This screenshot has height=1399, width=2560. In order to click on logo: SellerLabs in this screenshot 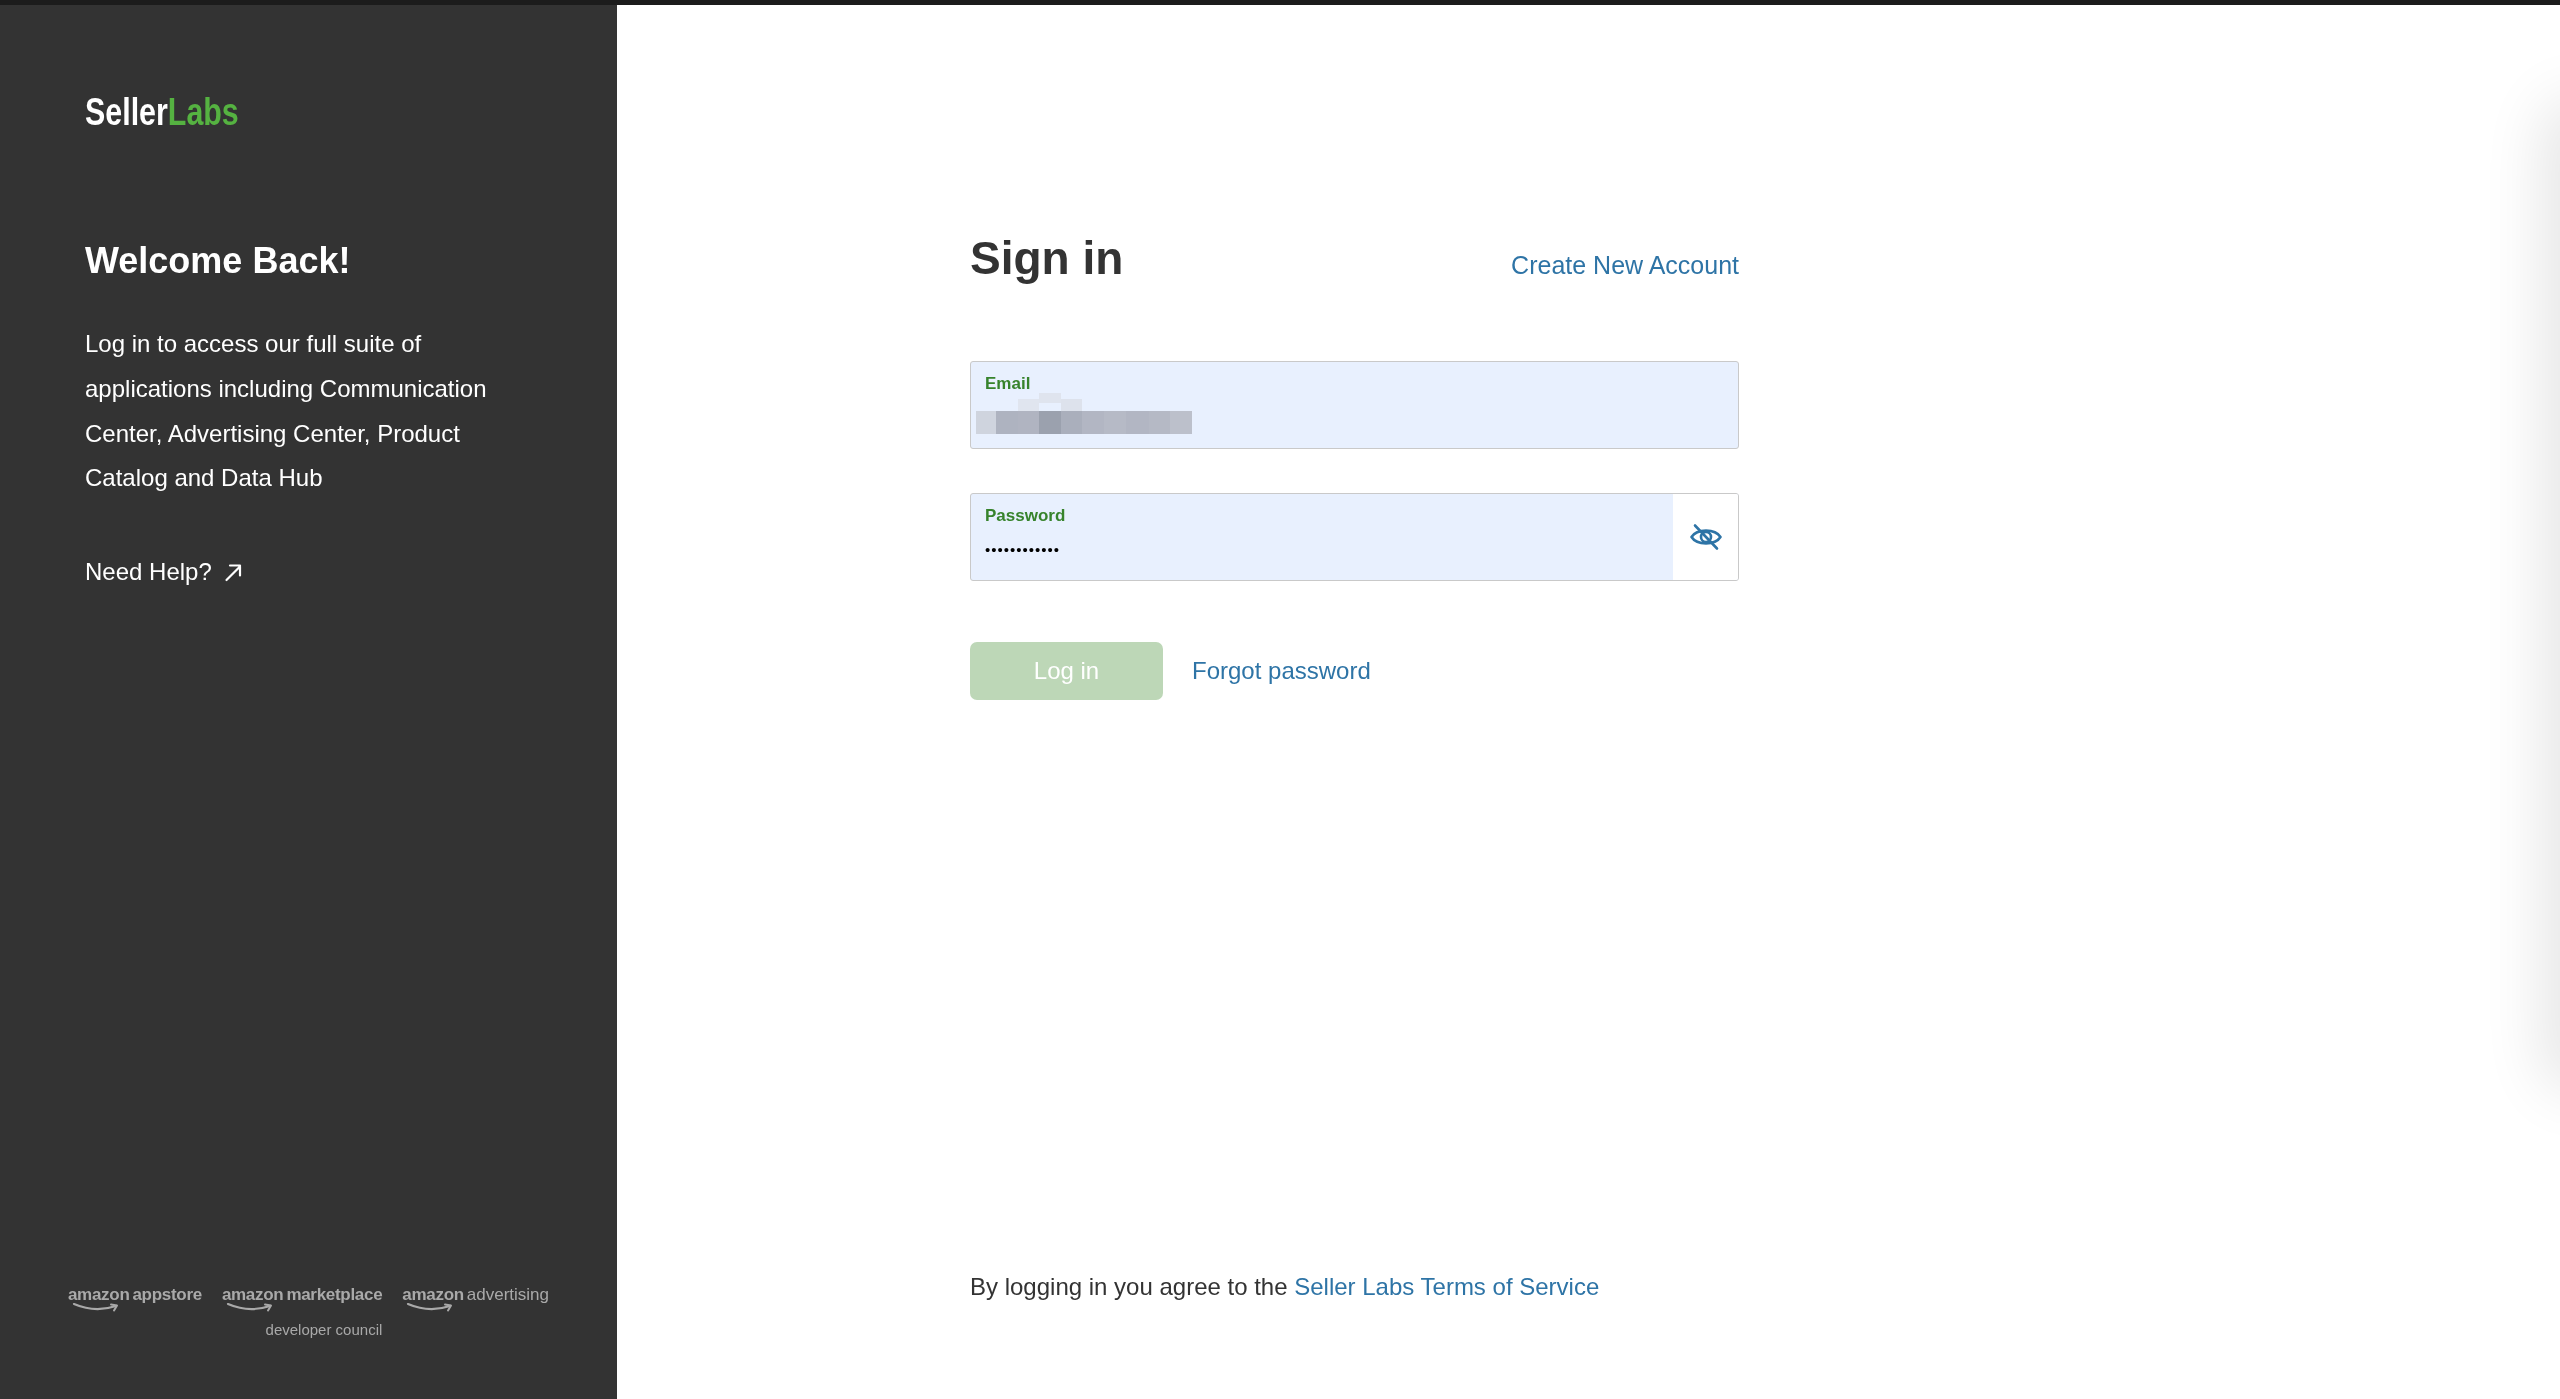, I will do `click(162, 112)`.